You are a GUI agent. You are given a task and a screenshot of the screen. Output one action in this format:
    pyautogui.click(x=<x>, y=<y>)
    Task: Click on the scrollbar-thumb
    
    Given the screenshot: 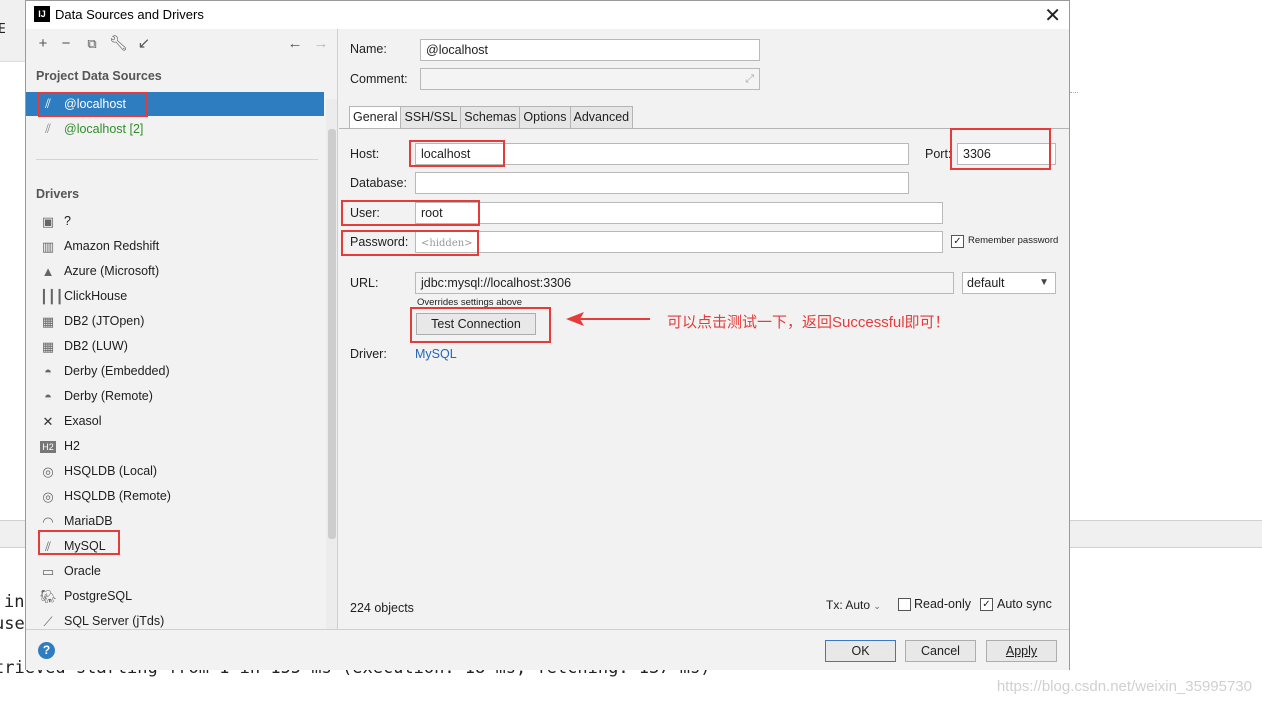 What is the action you would take?
    pyautogui.click(x=332, y=334)
    